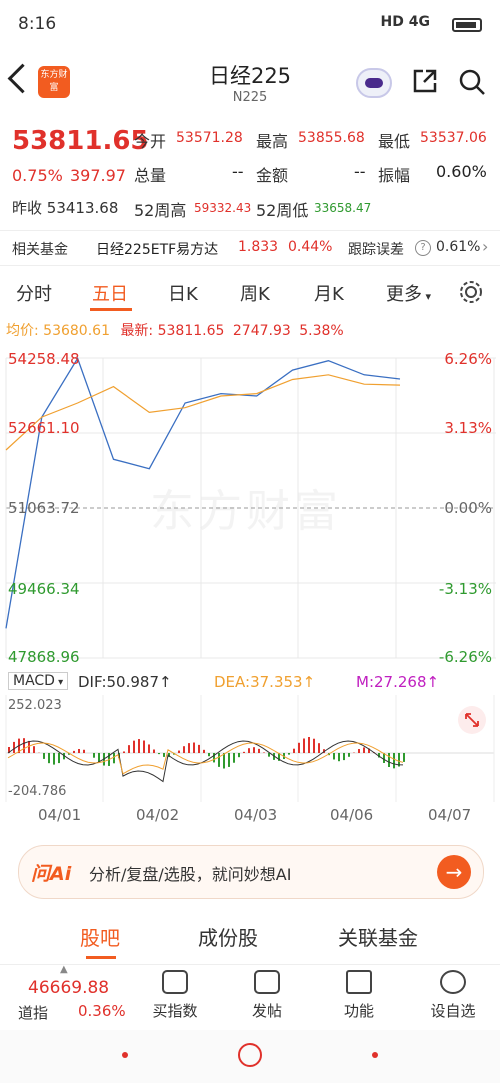  Describe the element at coordinates (157, 249) in the screenshot. I see `fund-name: 日经225ETF易方达` at that location.